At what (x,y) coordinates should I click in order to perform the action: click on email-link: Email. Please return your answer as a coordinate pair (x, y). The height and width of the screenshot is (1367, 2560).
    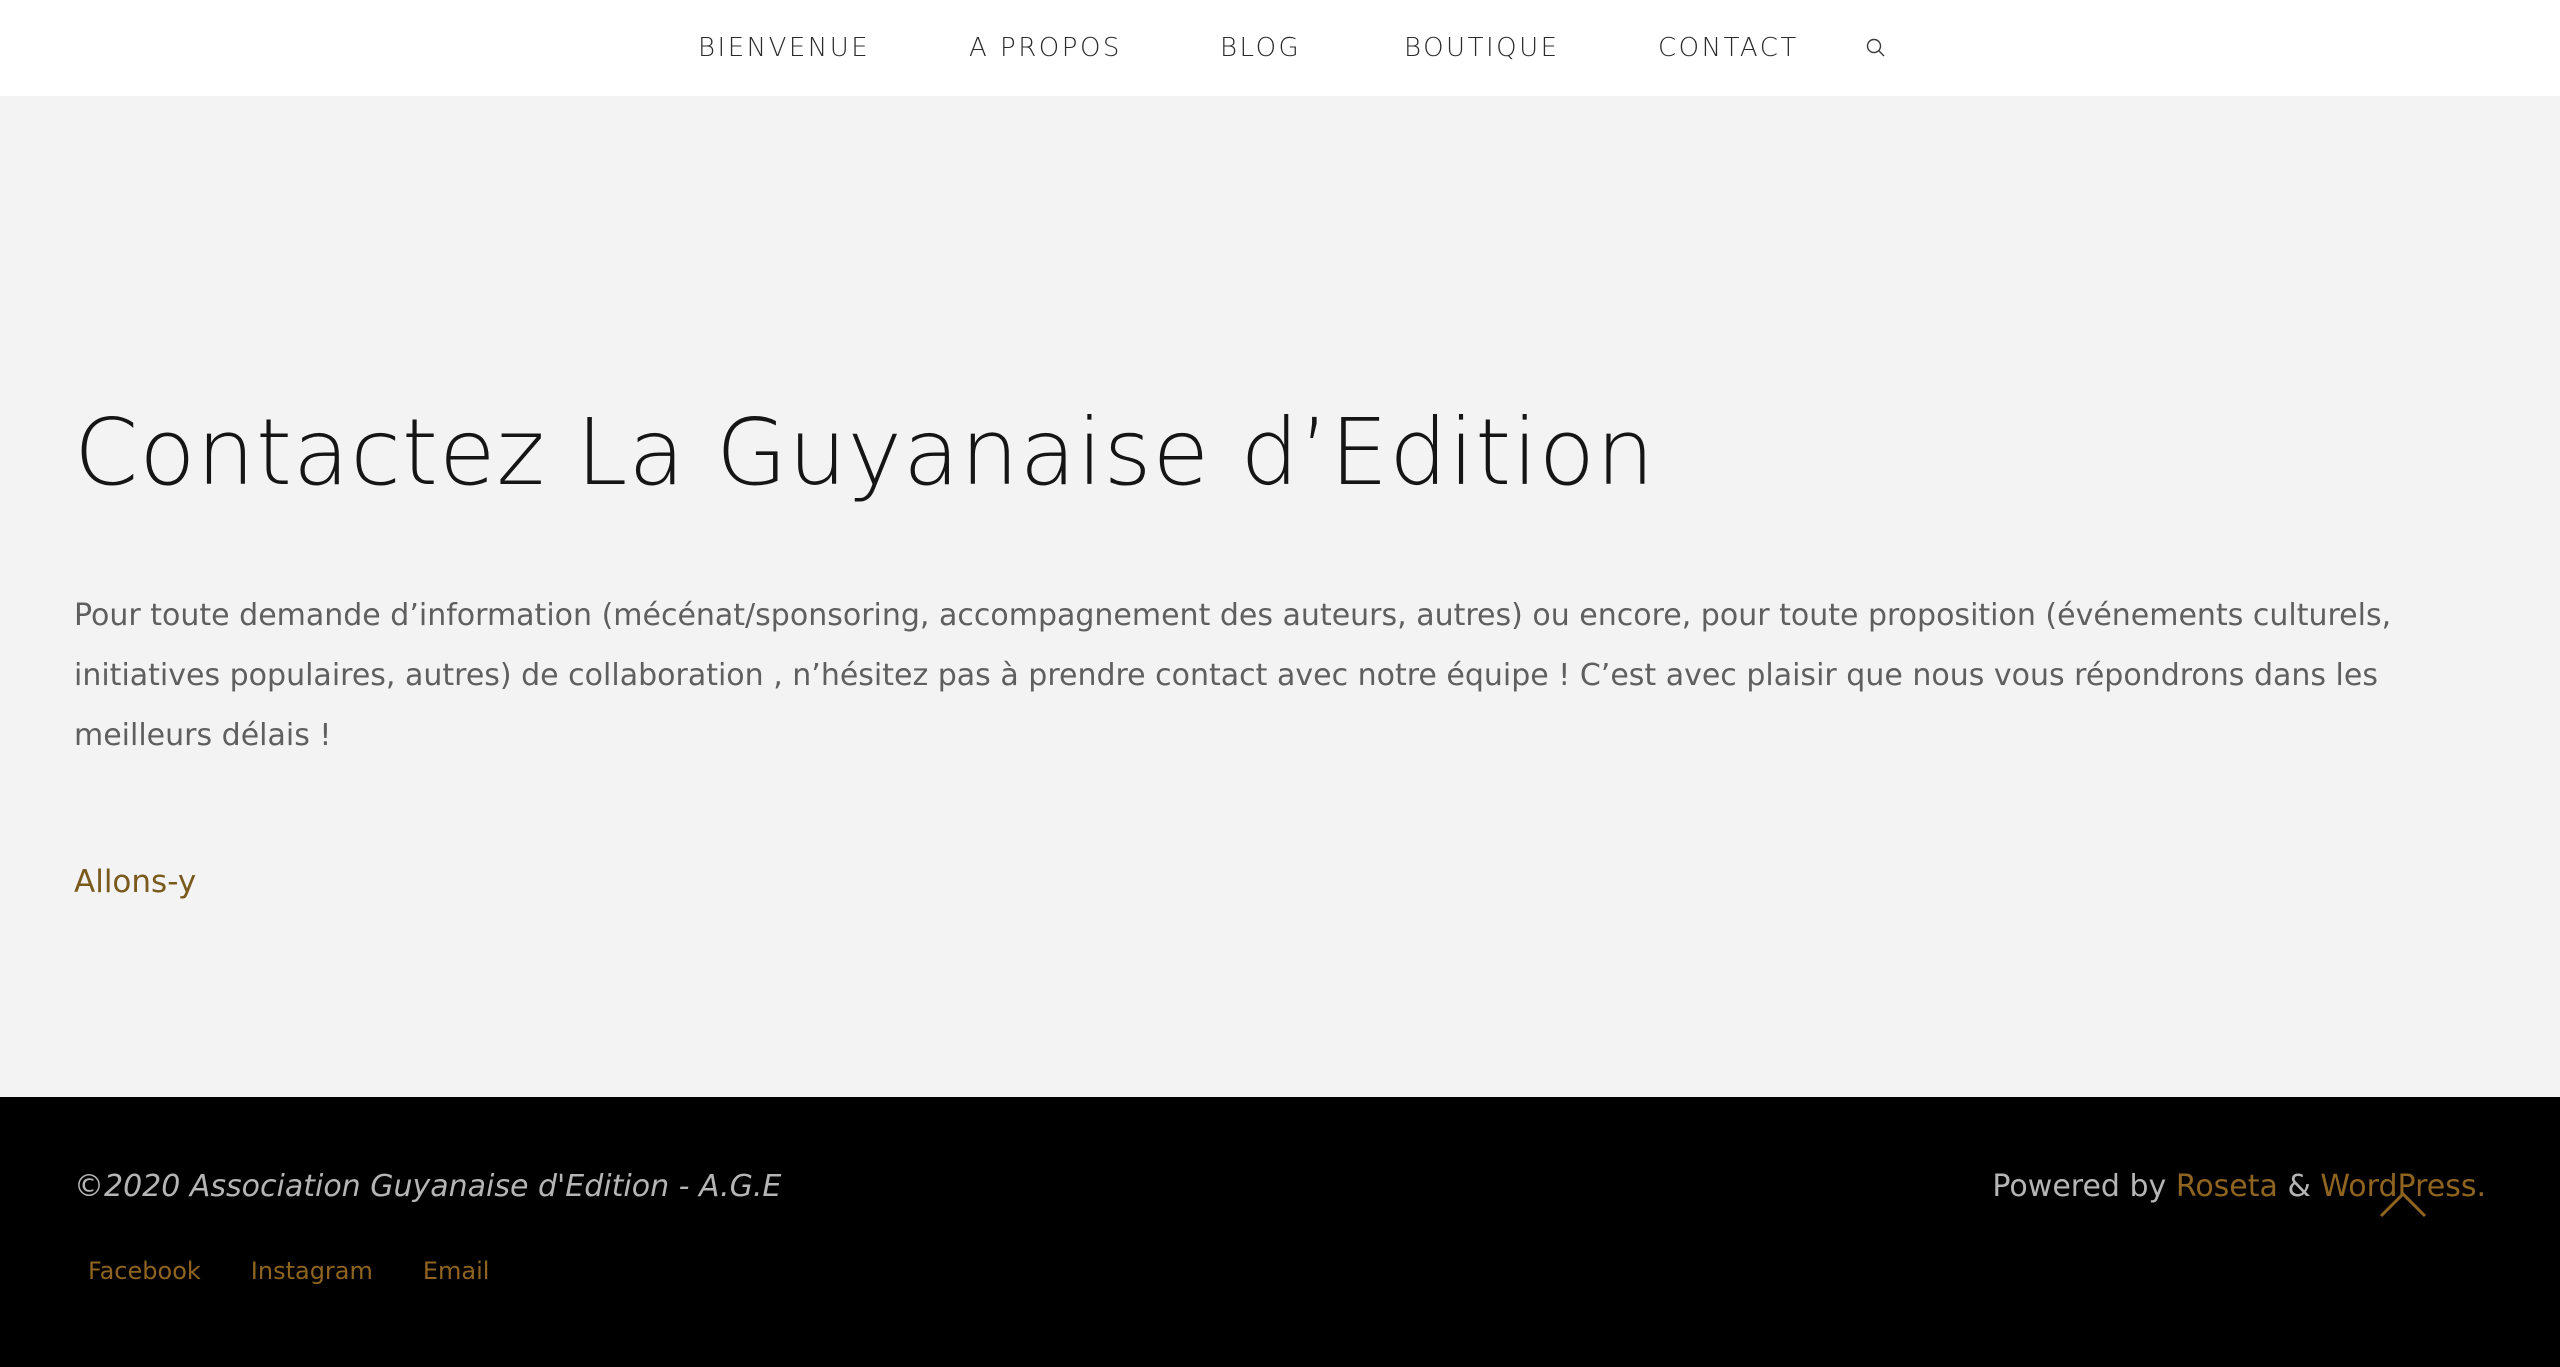
    Looking at the image, I should click on (456, 1271).